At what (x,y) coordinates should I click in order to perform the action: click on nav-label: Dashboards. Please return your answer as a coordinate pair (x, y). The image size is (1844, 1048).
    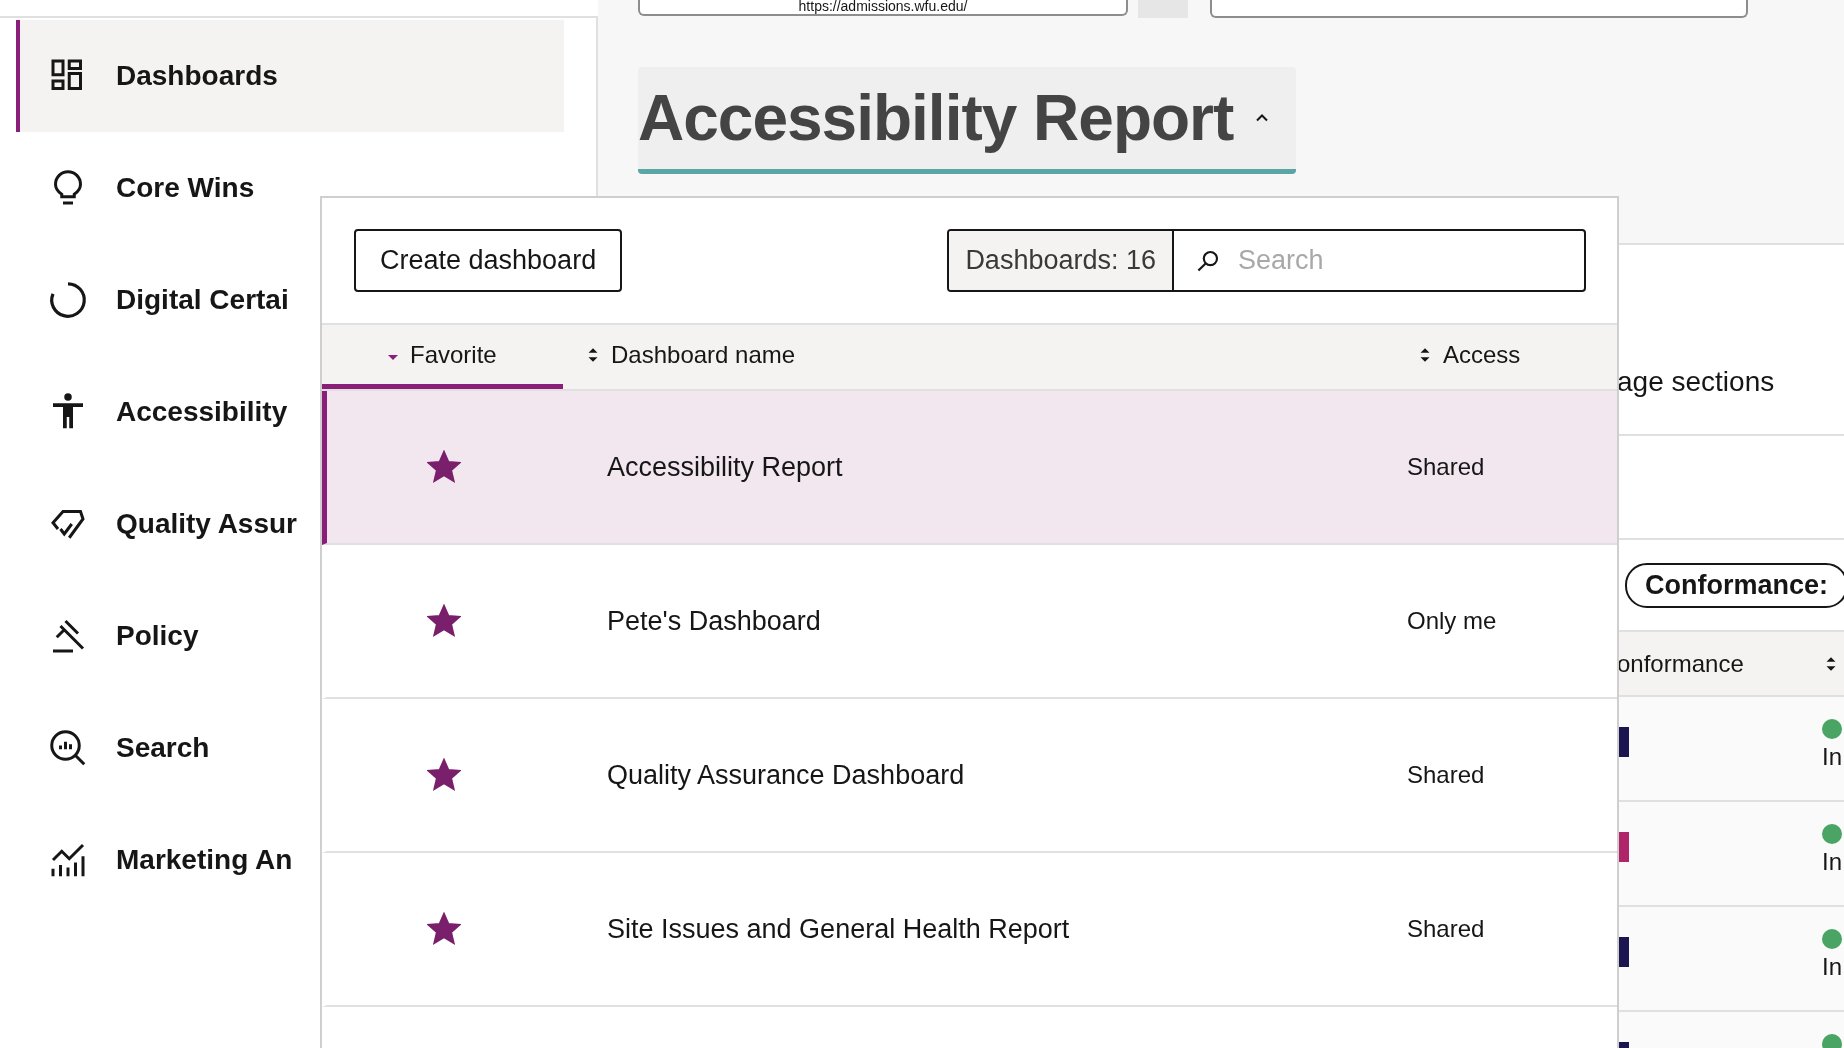
    Looking at the image, I should click on (197, 76).